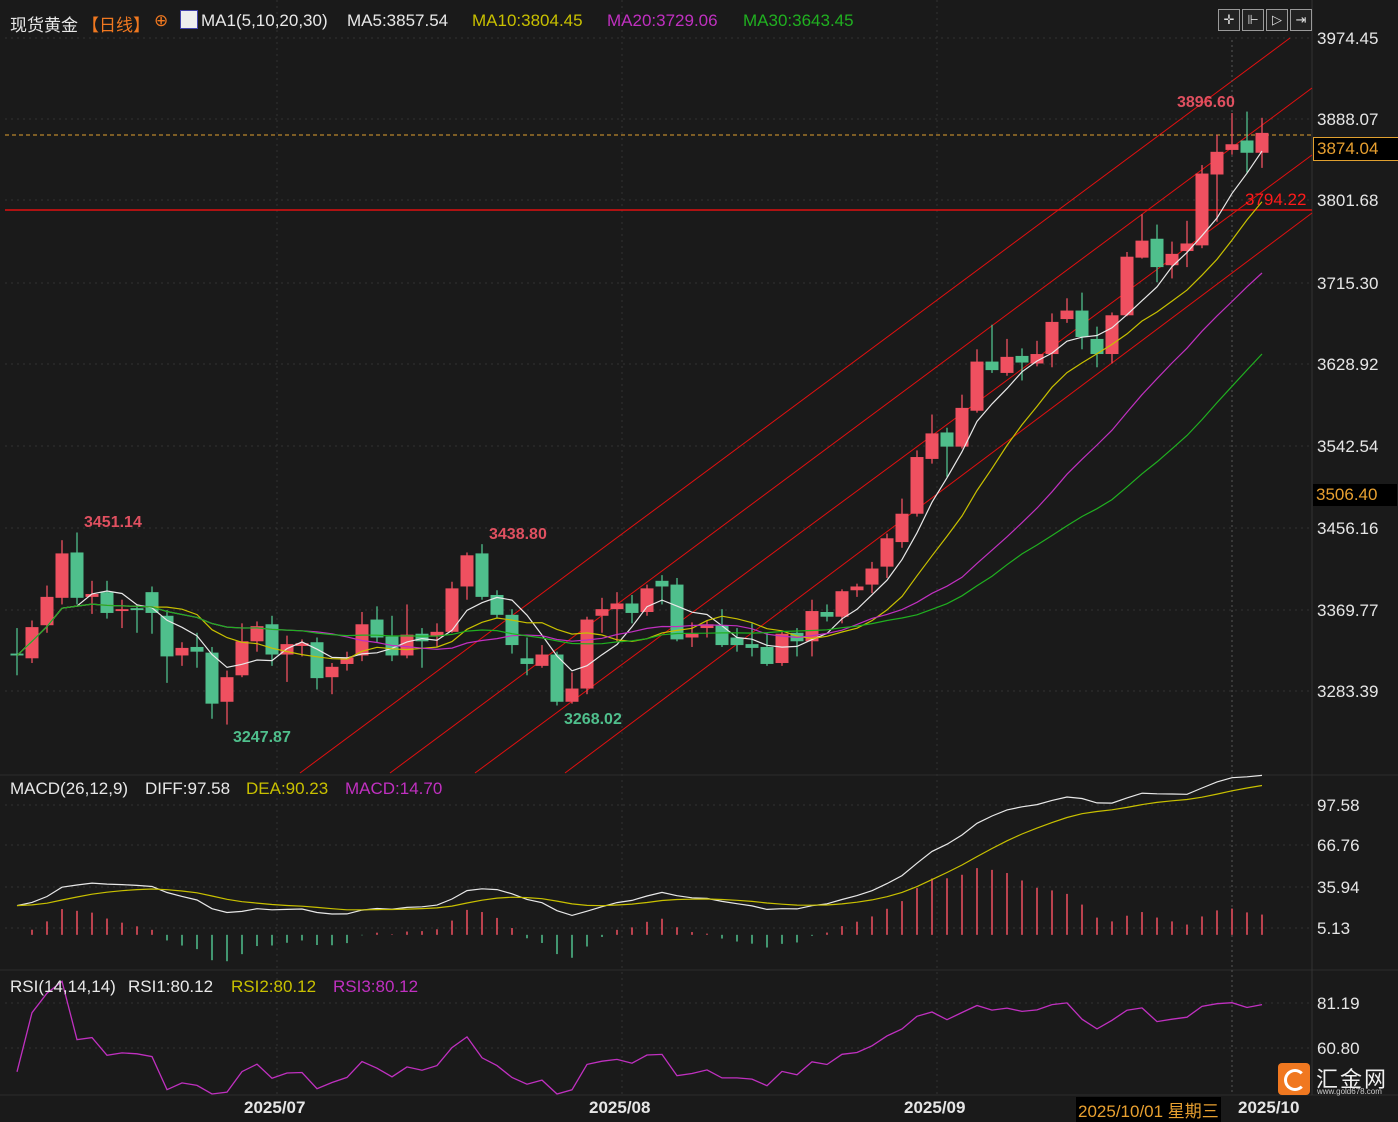 The height and width of the screenshot is (1122, 1398). I want to click on play-icon: ▷, so click(1277, 20).